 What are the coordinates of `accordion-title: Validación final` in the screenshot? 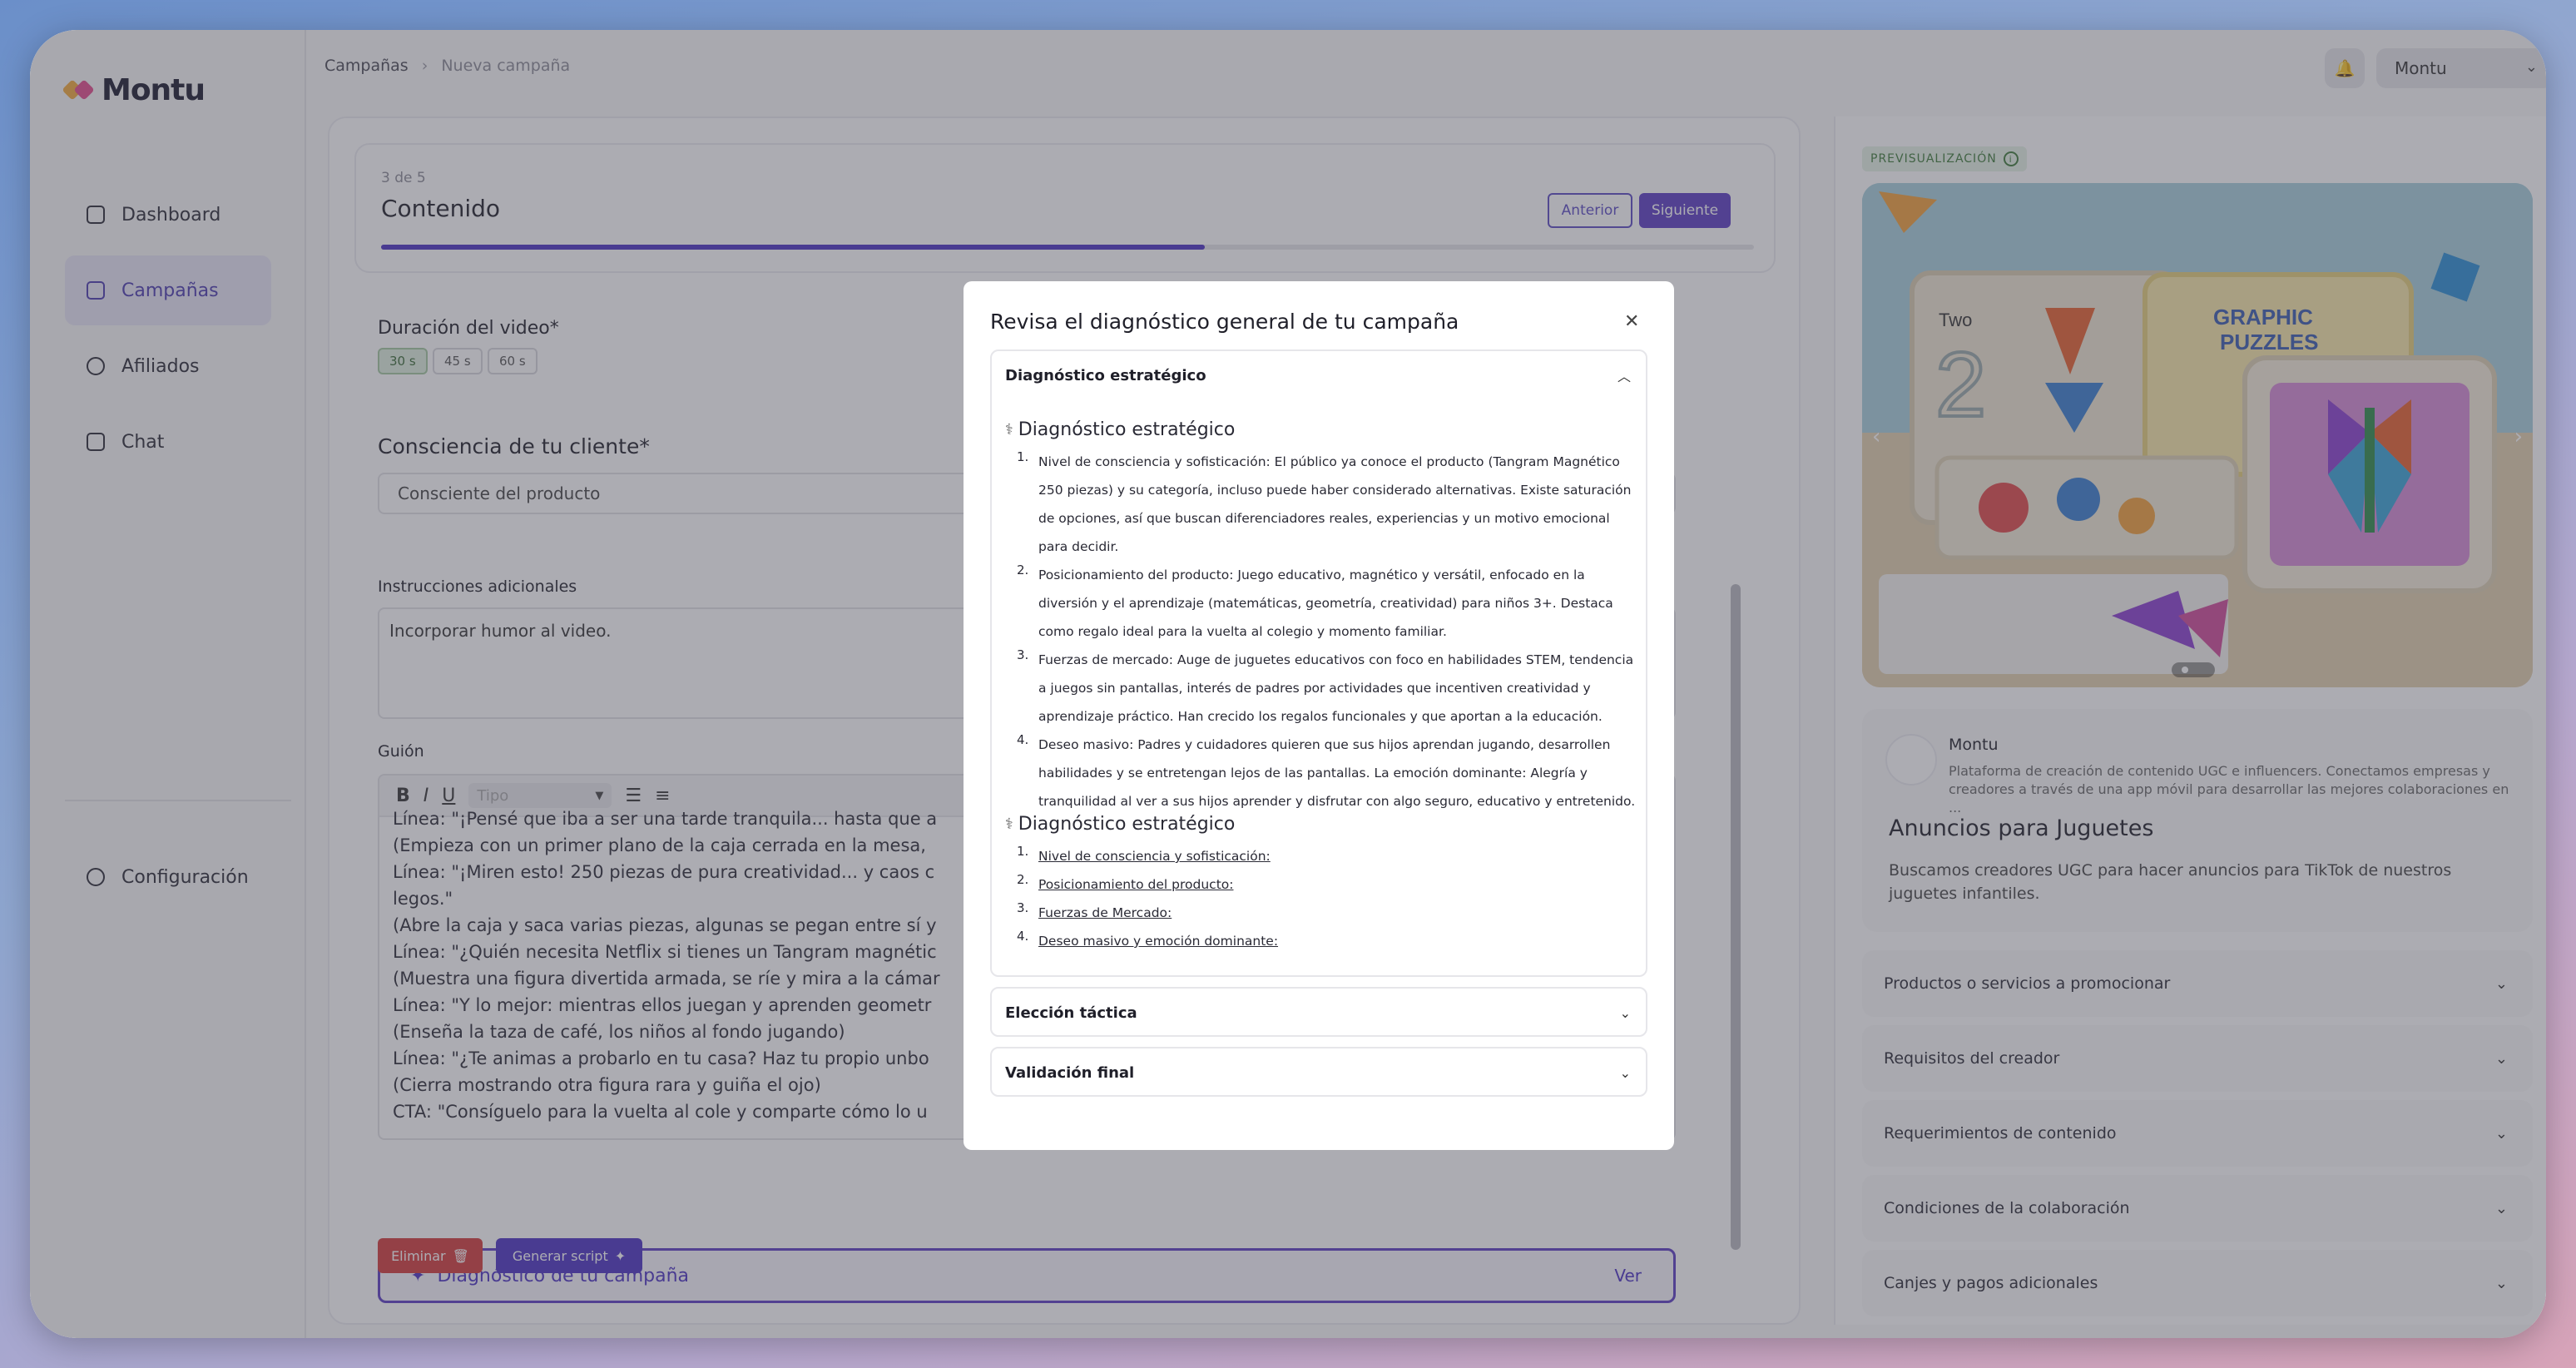 It's located at (1070, 1072).